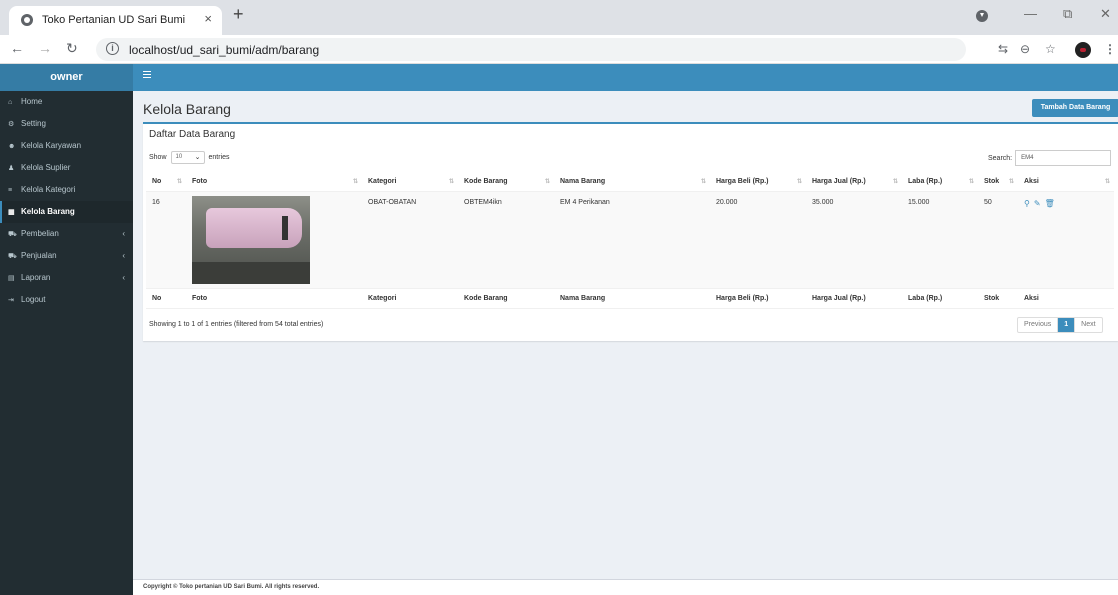  Describe the element at coordinates (48, 189) in the screenshot. I see `sidebar-item-label: Kelola Kategori` at that location.